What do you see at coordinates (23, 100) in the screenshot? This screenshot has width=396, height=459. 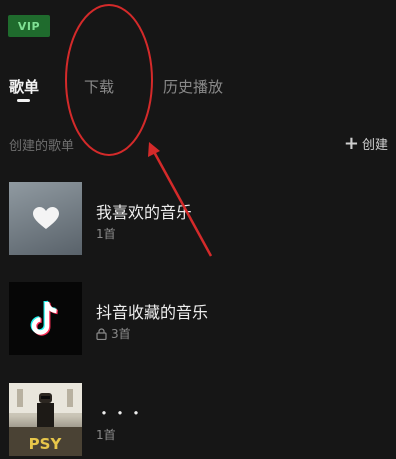 I see `tab-active-indicator` at bounding box center [23, 100].